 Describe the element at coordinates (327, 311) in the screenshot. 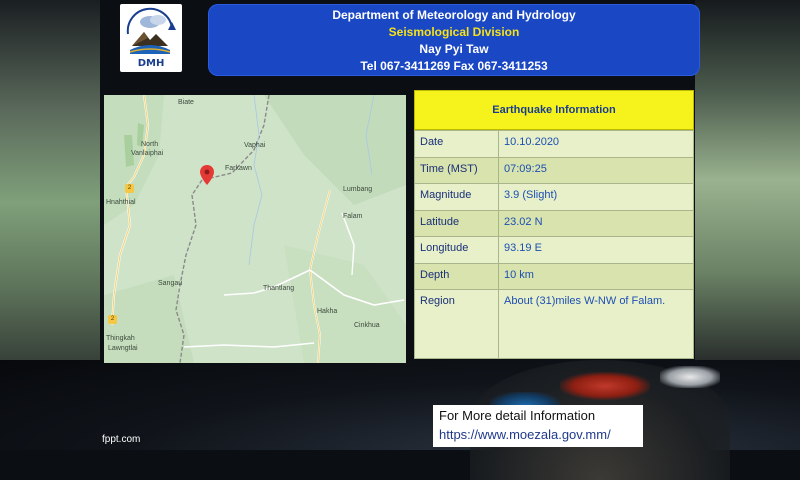

I see `map-label-hakha: Hakha` at that location.